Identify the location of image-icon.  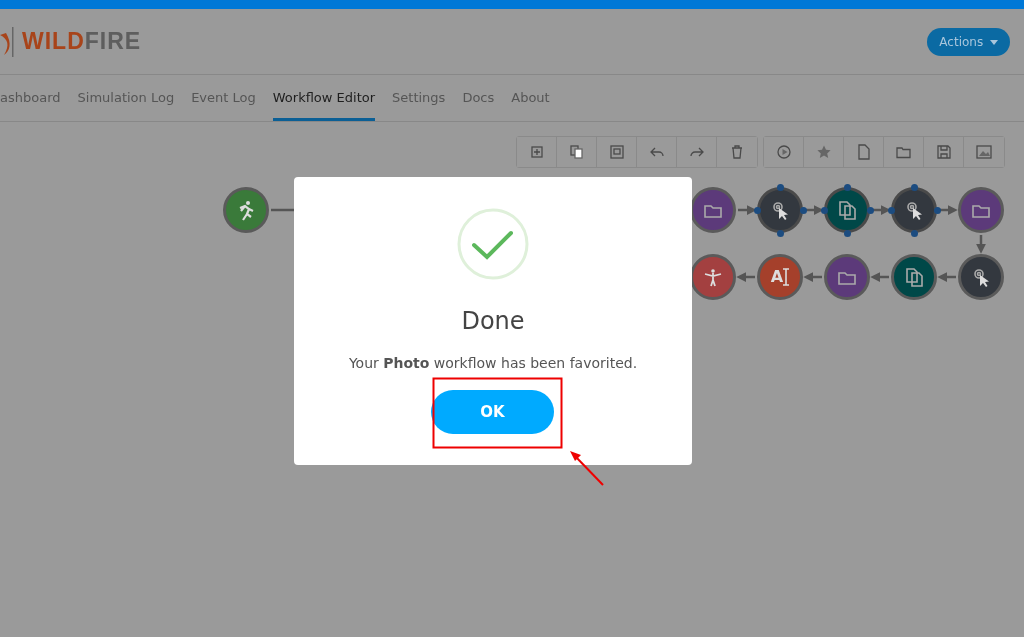
(984, 152).